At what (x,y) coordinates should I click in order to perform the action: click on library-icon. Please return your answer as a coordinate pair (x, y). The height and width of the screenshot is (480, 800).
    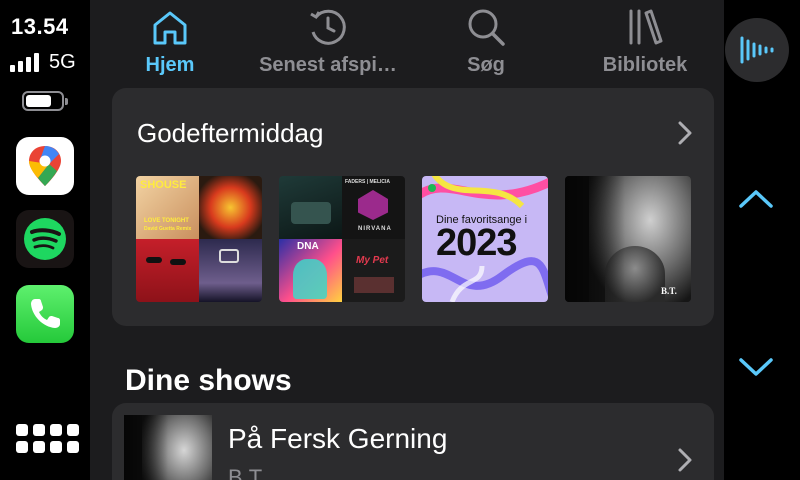
    Looking at the image, I should click on (645, 27).